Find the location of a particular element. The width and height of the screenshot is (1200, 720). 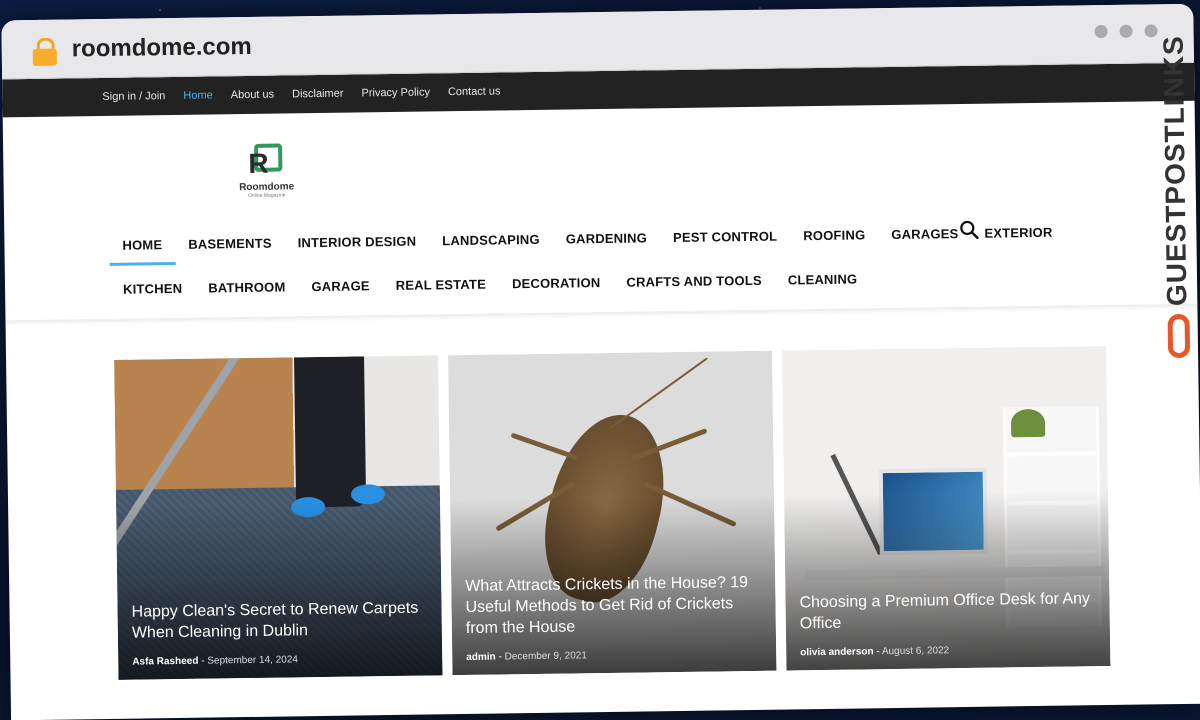

nav-gardening: GARDENING is located at coordinates (606, 238).